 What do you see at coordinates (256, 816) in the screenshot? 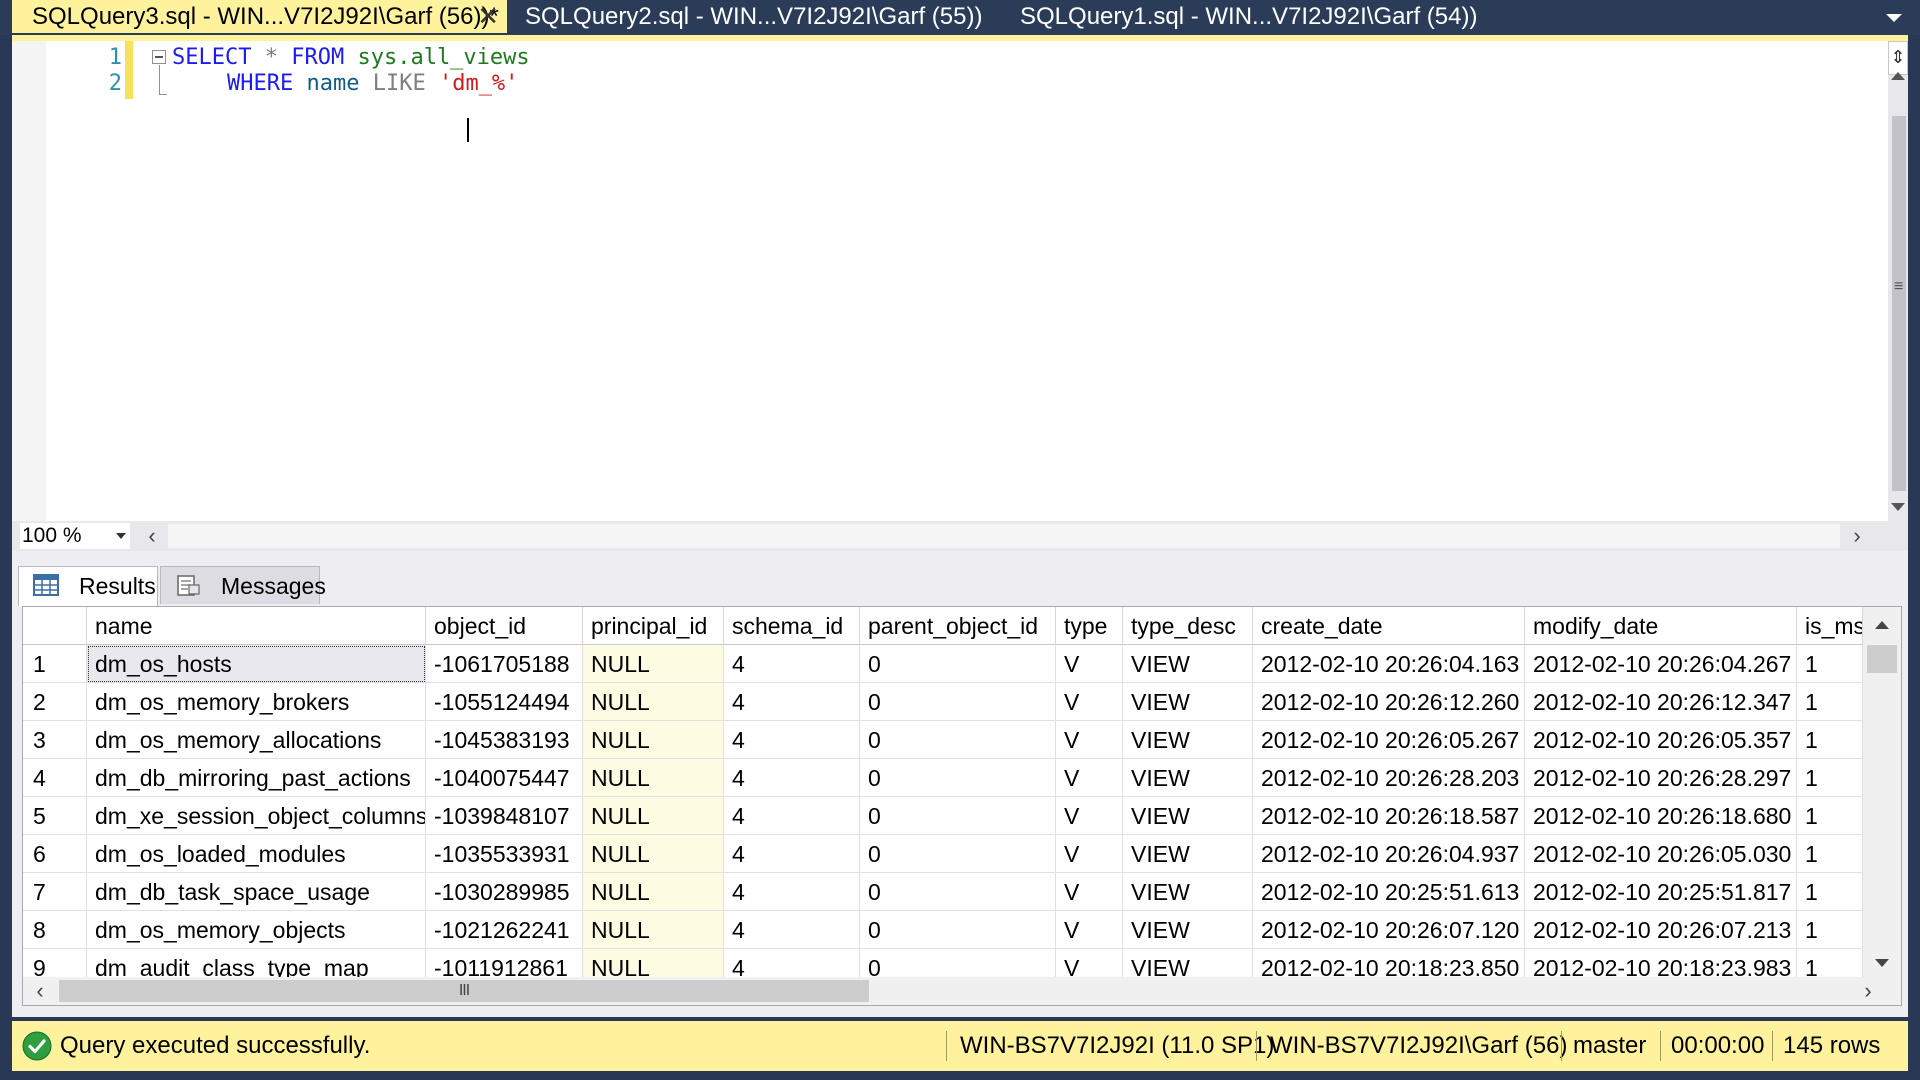
I see `cell-name: dm_xe_session_object_columns` at bounding box center [256, 816].